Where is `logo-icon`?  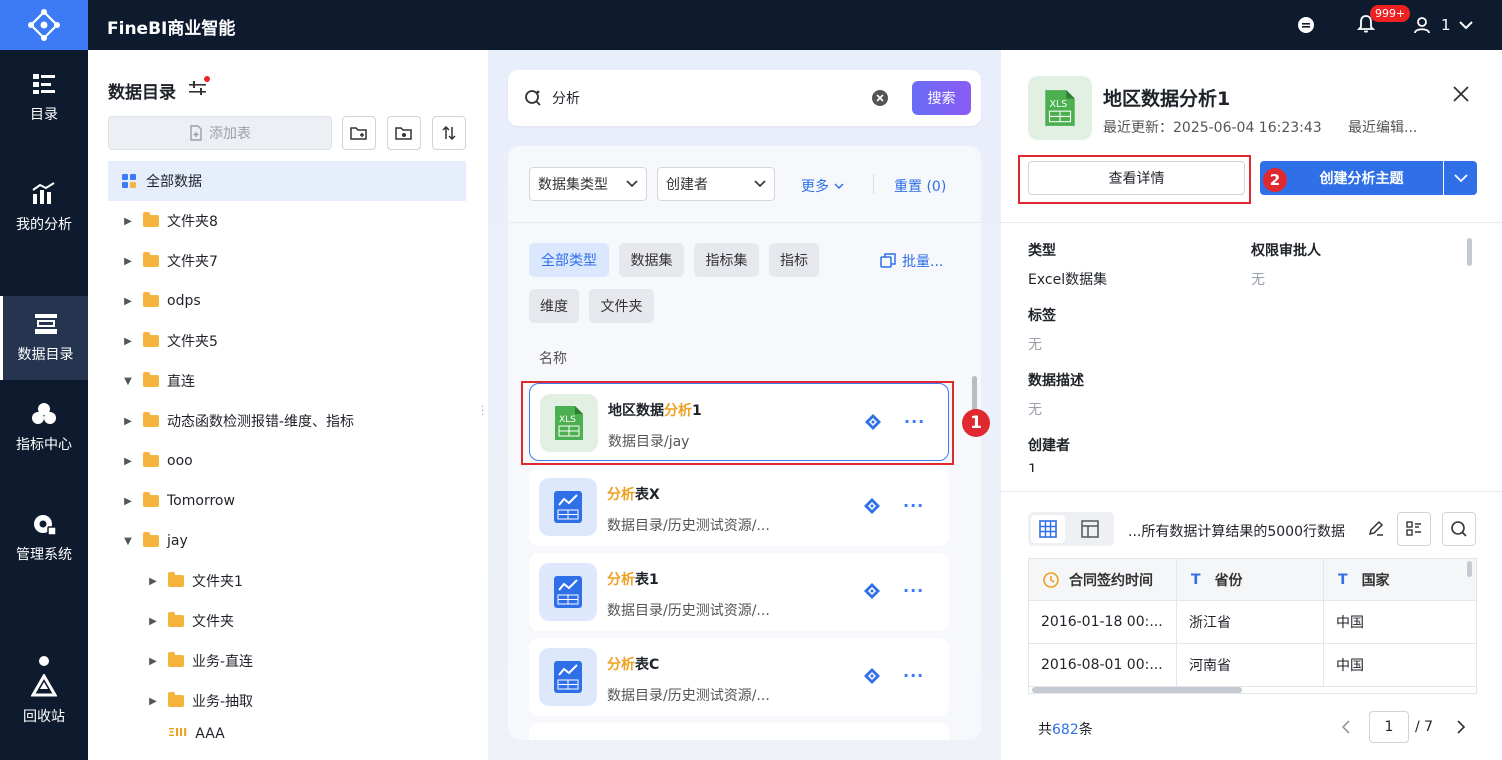
logo-icon is located at coordinates (44, 25).